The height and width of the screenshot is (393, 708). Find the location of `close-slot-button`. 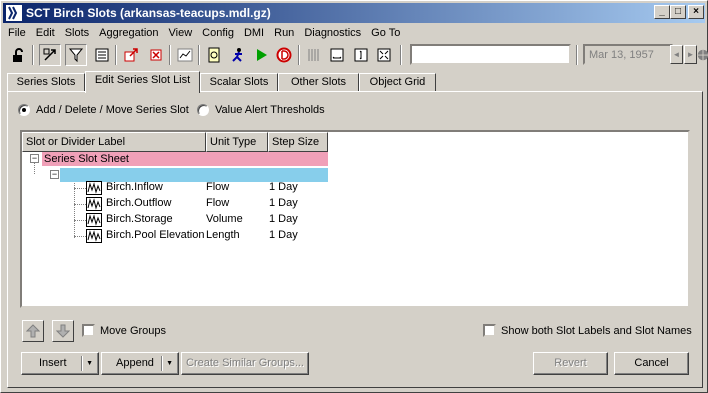

close-slot-button is located at coordinates (156, 55).